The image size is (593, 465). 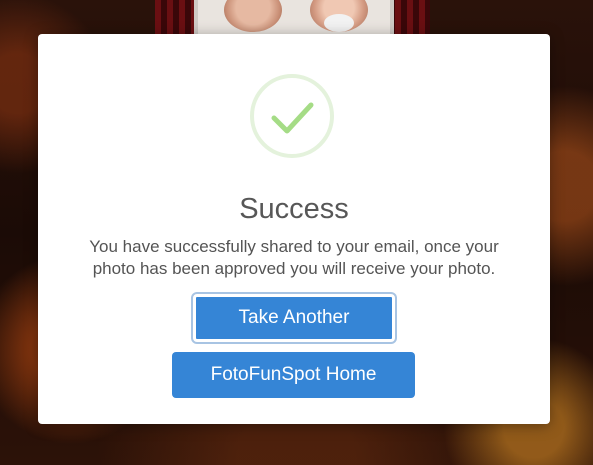 What do you see at coordinates (339, 23) in the screenshot?
I see `beard` at bounding box center [339, 23].